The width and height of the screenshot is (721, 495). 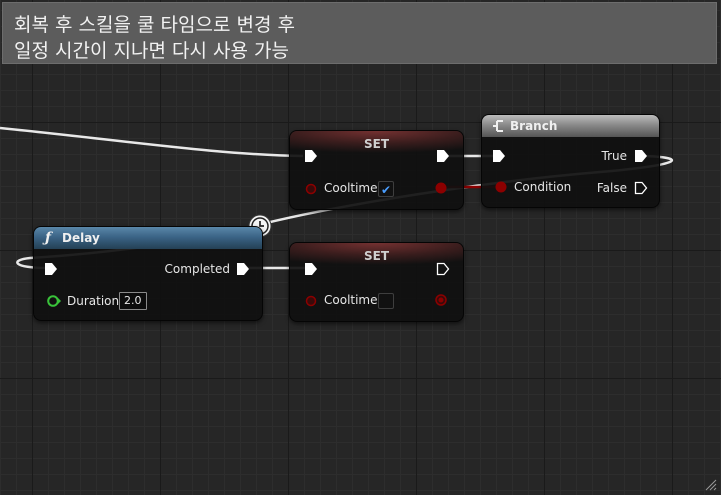 What do you see at coordinates (543, 187) in the screenshot?
I see `condition-label: Condition` at bounding box center [543, 187].